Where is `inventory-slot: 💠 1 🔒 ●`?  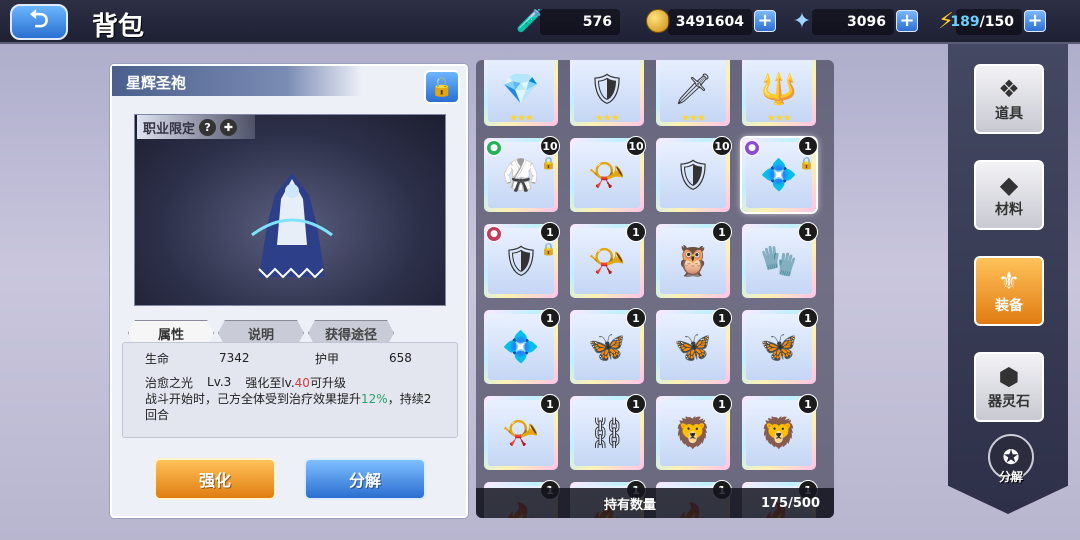
inventory-slot: 💠 1 🔒 ● is located at coordinates (780, 174).